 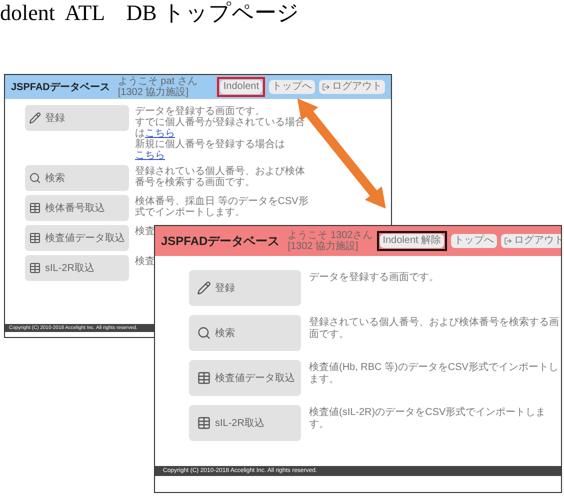 I want to click on description-text: 新規に個人番号を登録する場合は こちら, so click(x=210, y=150).